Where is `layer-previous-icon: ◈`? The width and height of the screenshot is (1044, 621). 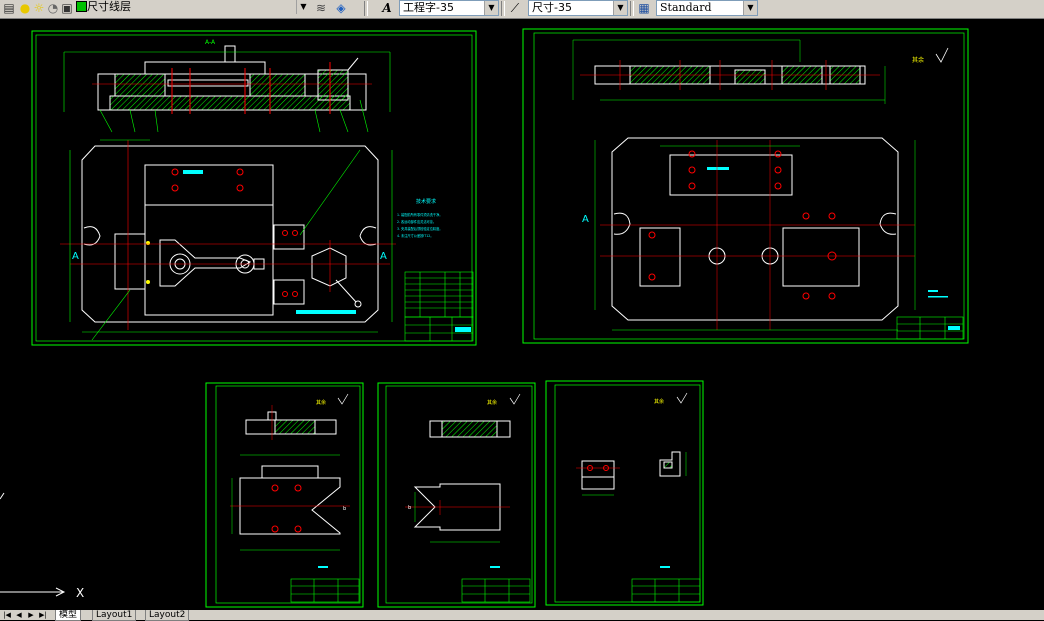 layer-previous-icon: ◈ is located at coordinates (341, 8).